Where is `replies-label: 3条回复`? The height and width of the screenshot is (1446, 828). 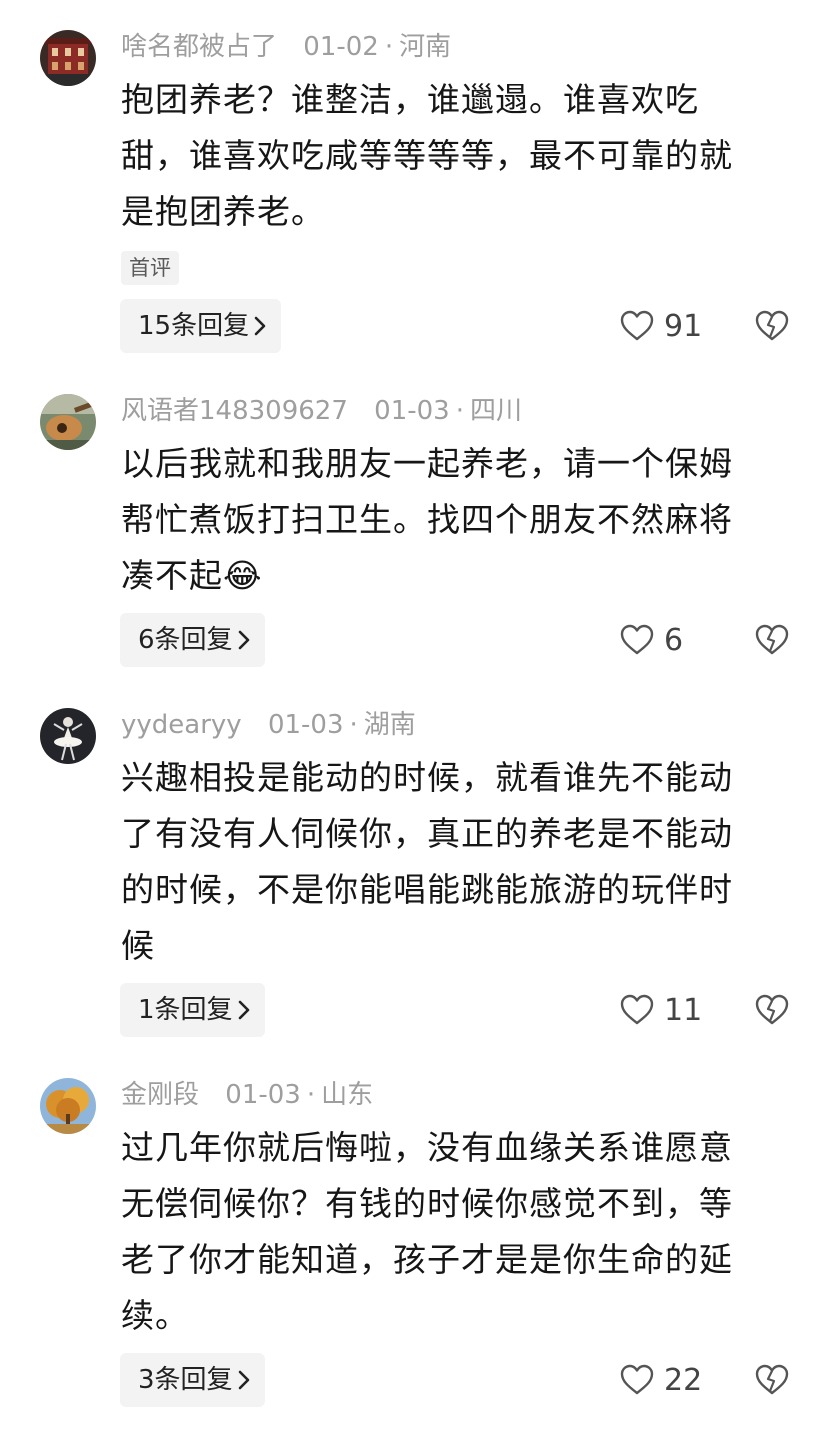 replies-label: 3条回复 is located at coordinates (185, 1380).